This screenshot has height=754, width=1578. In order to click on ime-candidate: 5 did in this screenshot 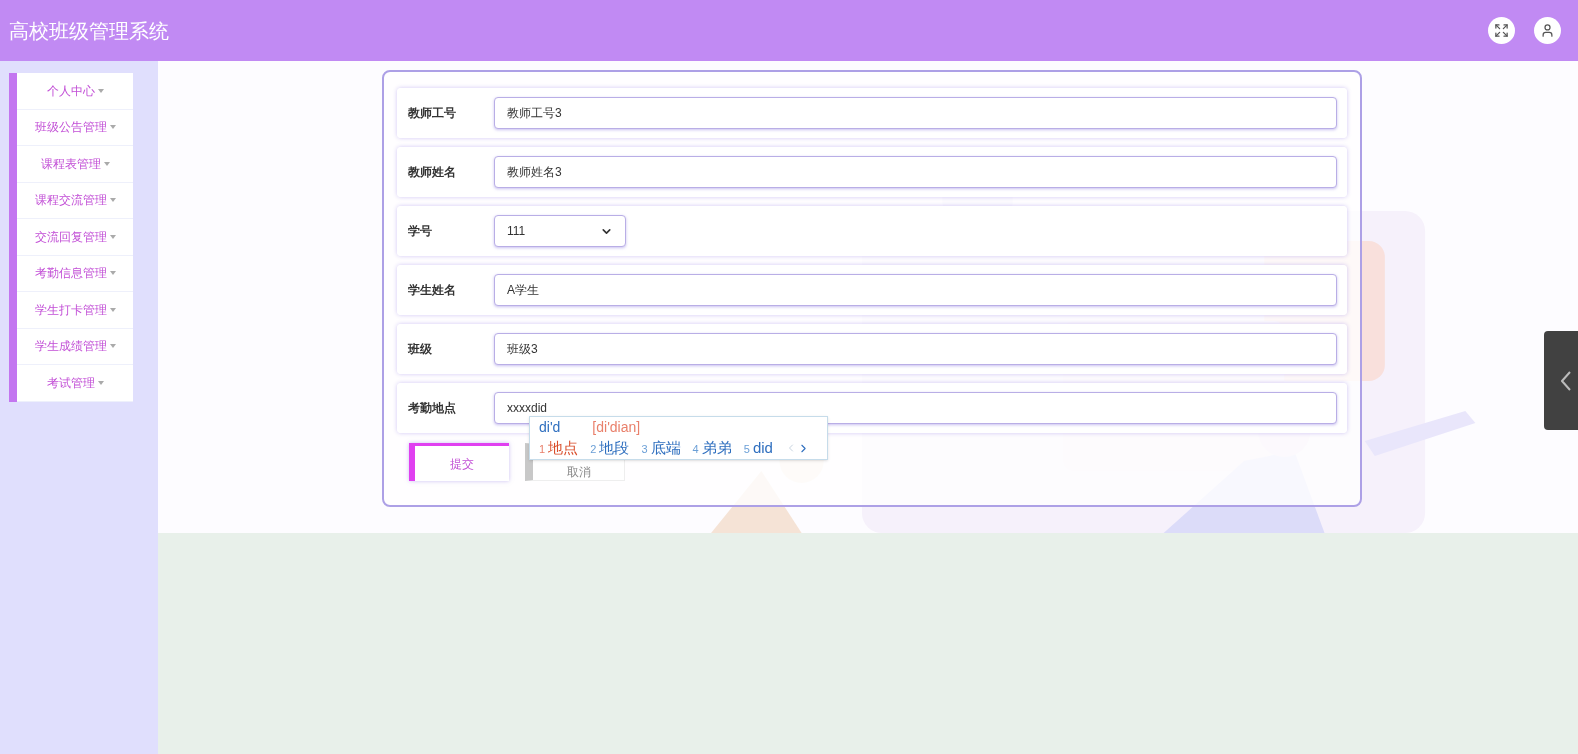, I will do `click(758, 448)`.